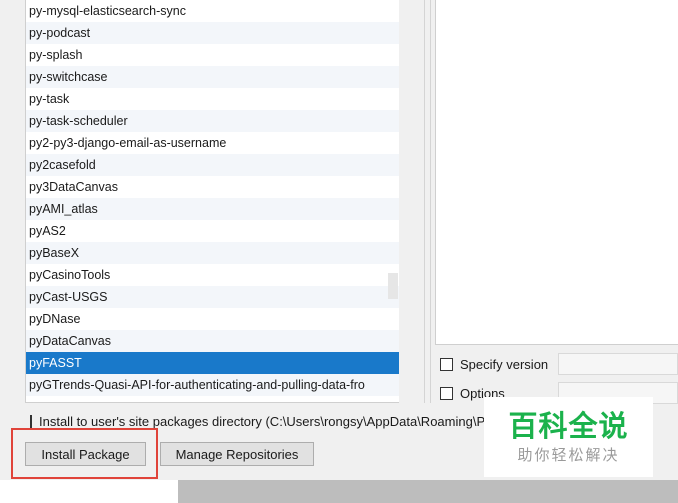 This screenshot has width=678, height=503. What do you see at coordinates (618, 364) in the screenshot?
I see `version-field` at bounding box center [618, 364].